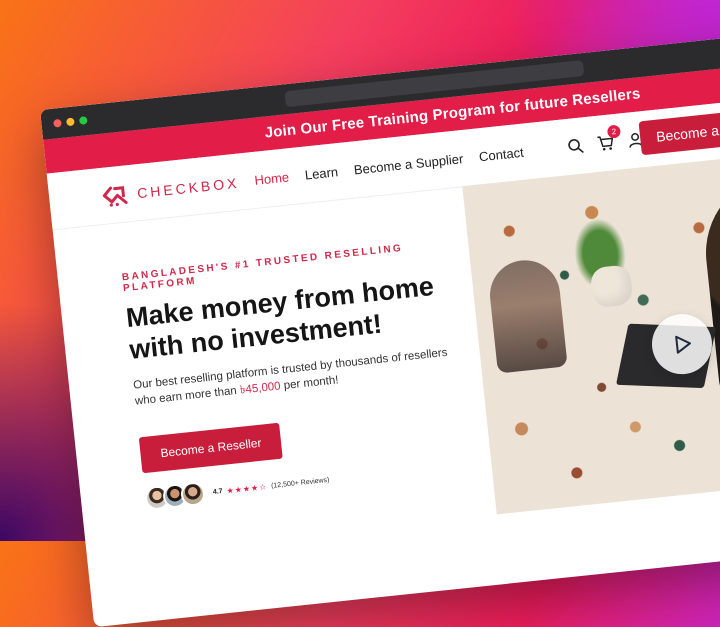 This screenshot has height=627, width=720. Describe the element at coordinates (211, 448) in the screenshot. I see `become-reseller-hero-button: Become a Reseller` at that location.